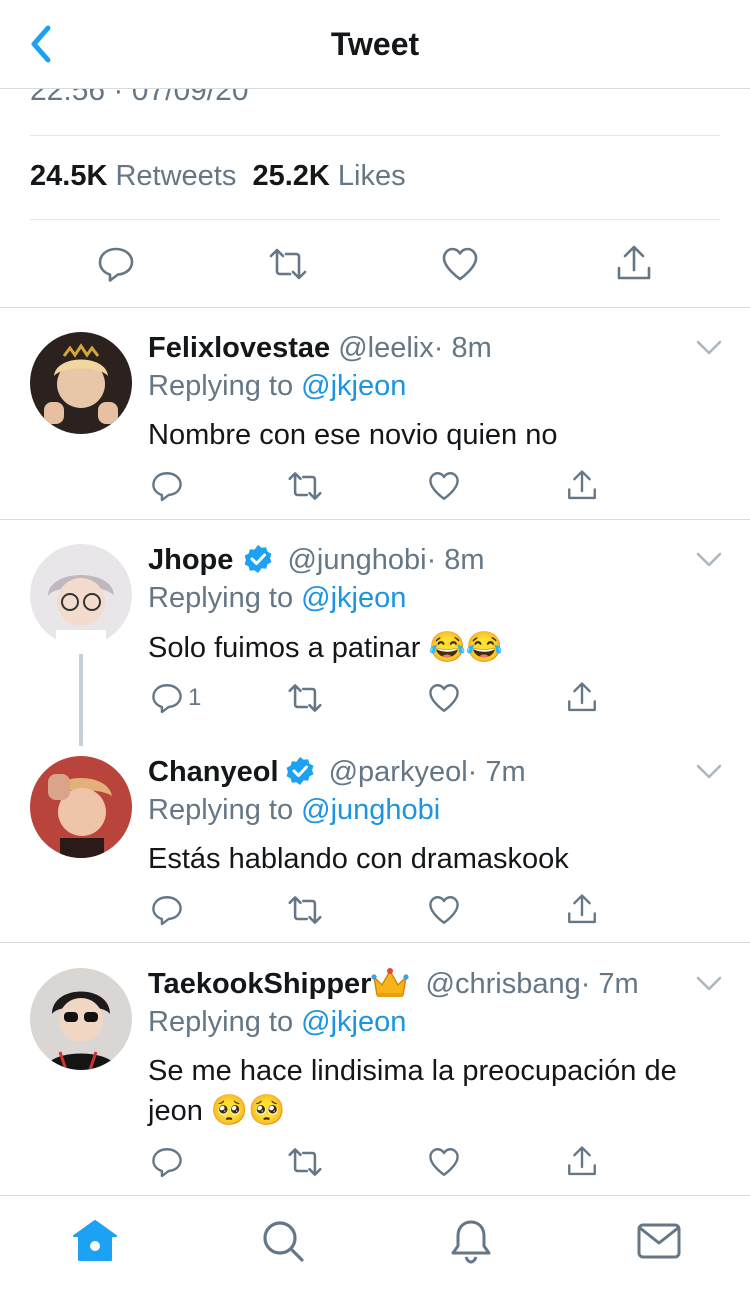 Image resolution: width=750 pixels, height=1295 pixels. What do you see at coordinates (390, 982) in the screenshot?
I see `crown-emoji-icon` at bounding box center [390, 982].